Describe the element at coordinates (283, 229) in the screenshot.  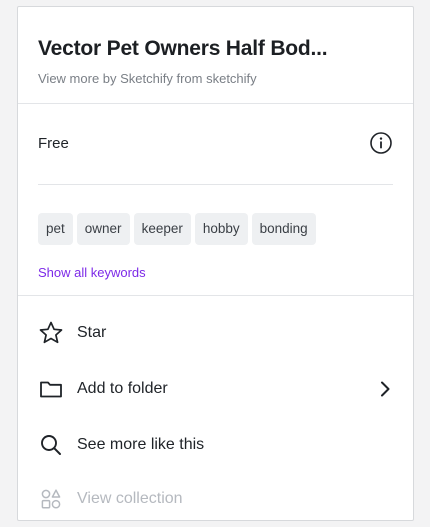
I see `keyword-chip: bonding` at that location.